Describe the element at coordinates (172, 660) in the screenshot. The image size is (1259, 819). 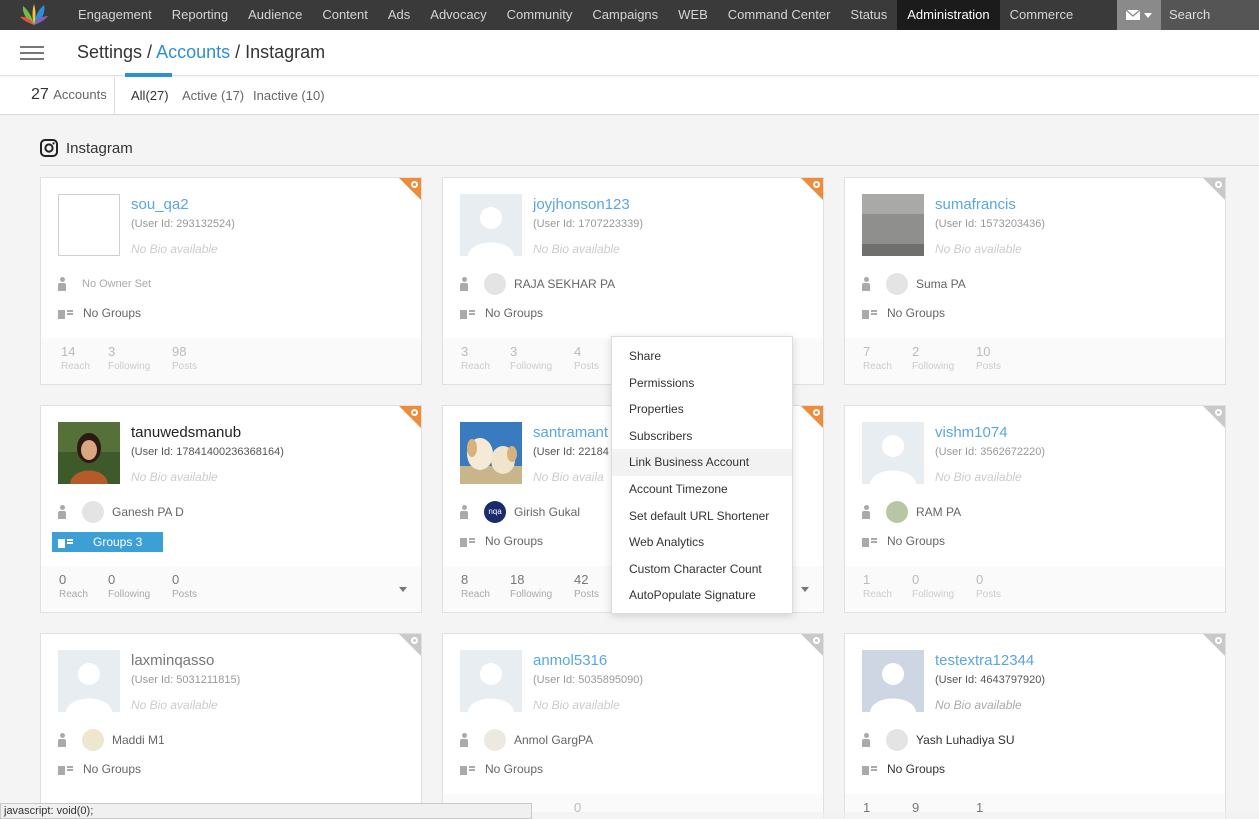
I see `account-name: laxminqasso` at that location.